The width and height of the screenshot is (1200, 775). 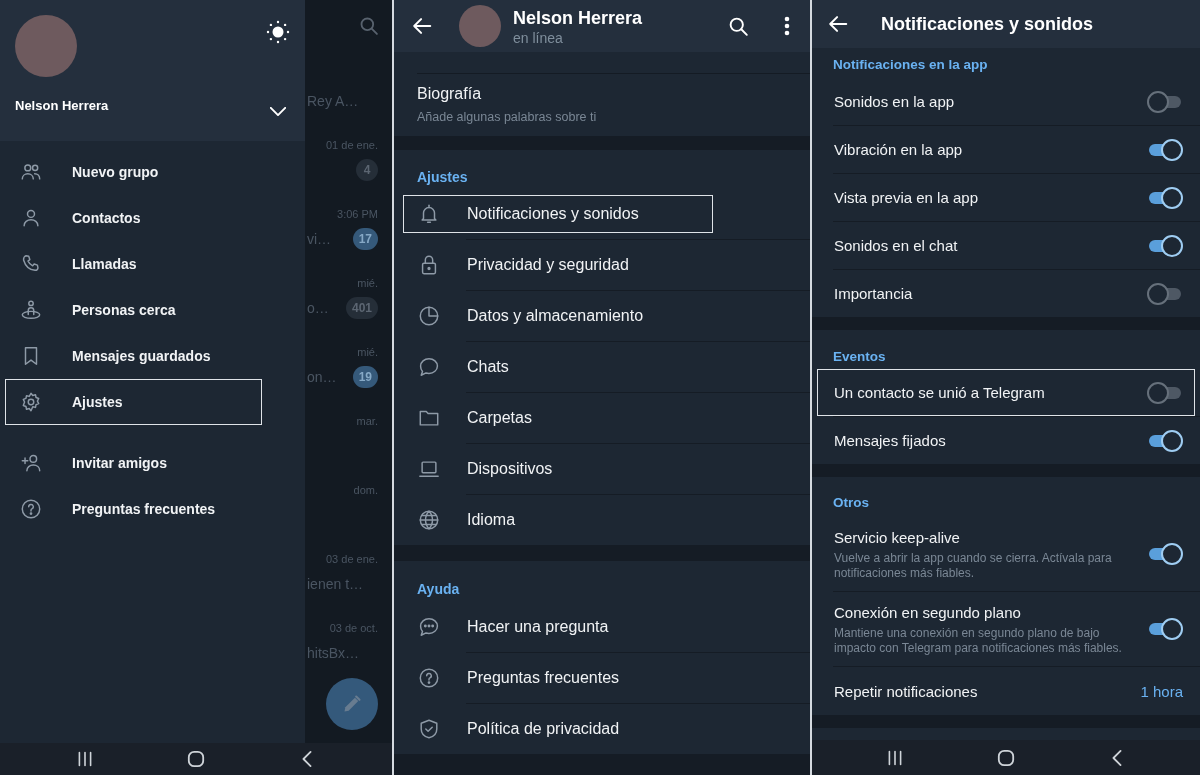 I want to click on person-icon, so click(x=31, y=218).